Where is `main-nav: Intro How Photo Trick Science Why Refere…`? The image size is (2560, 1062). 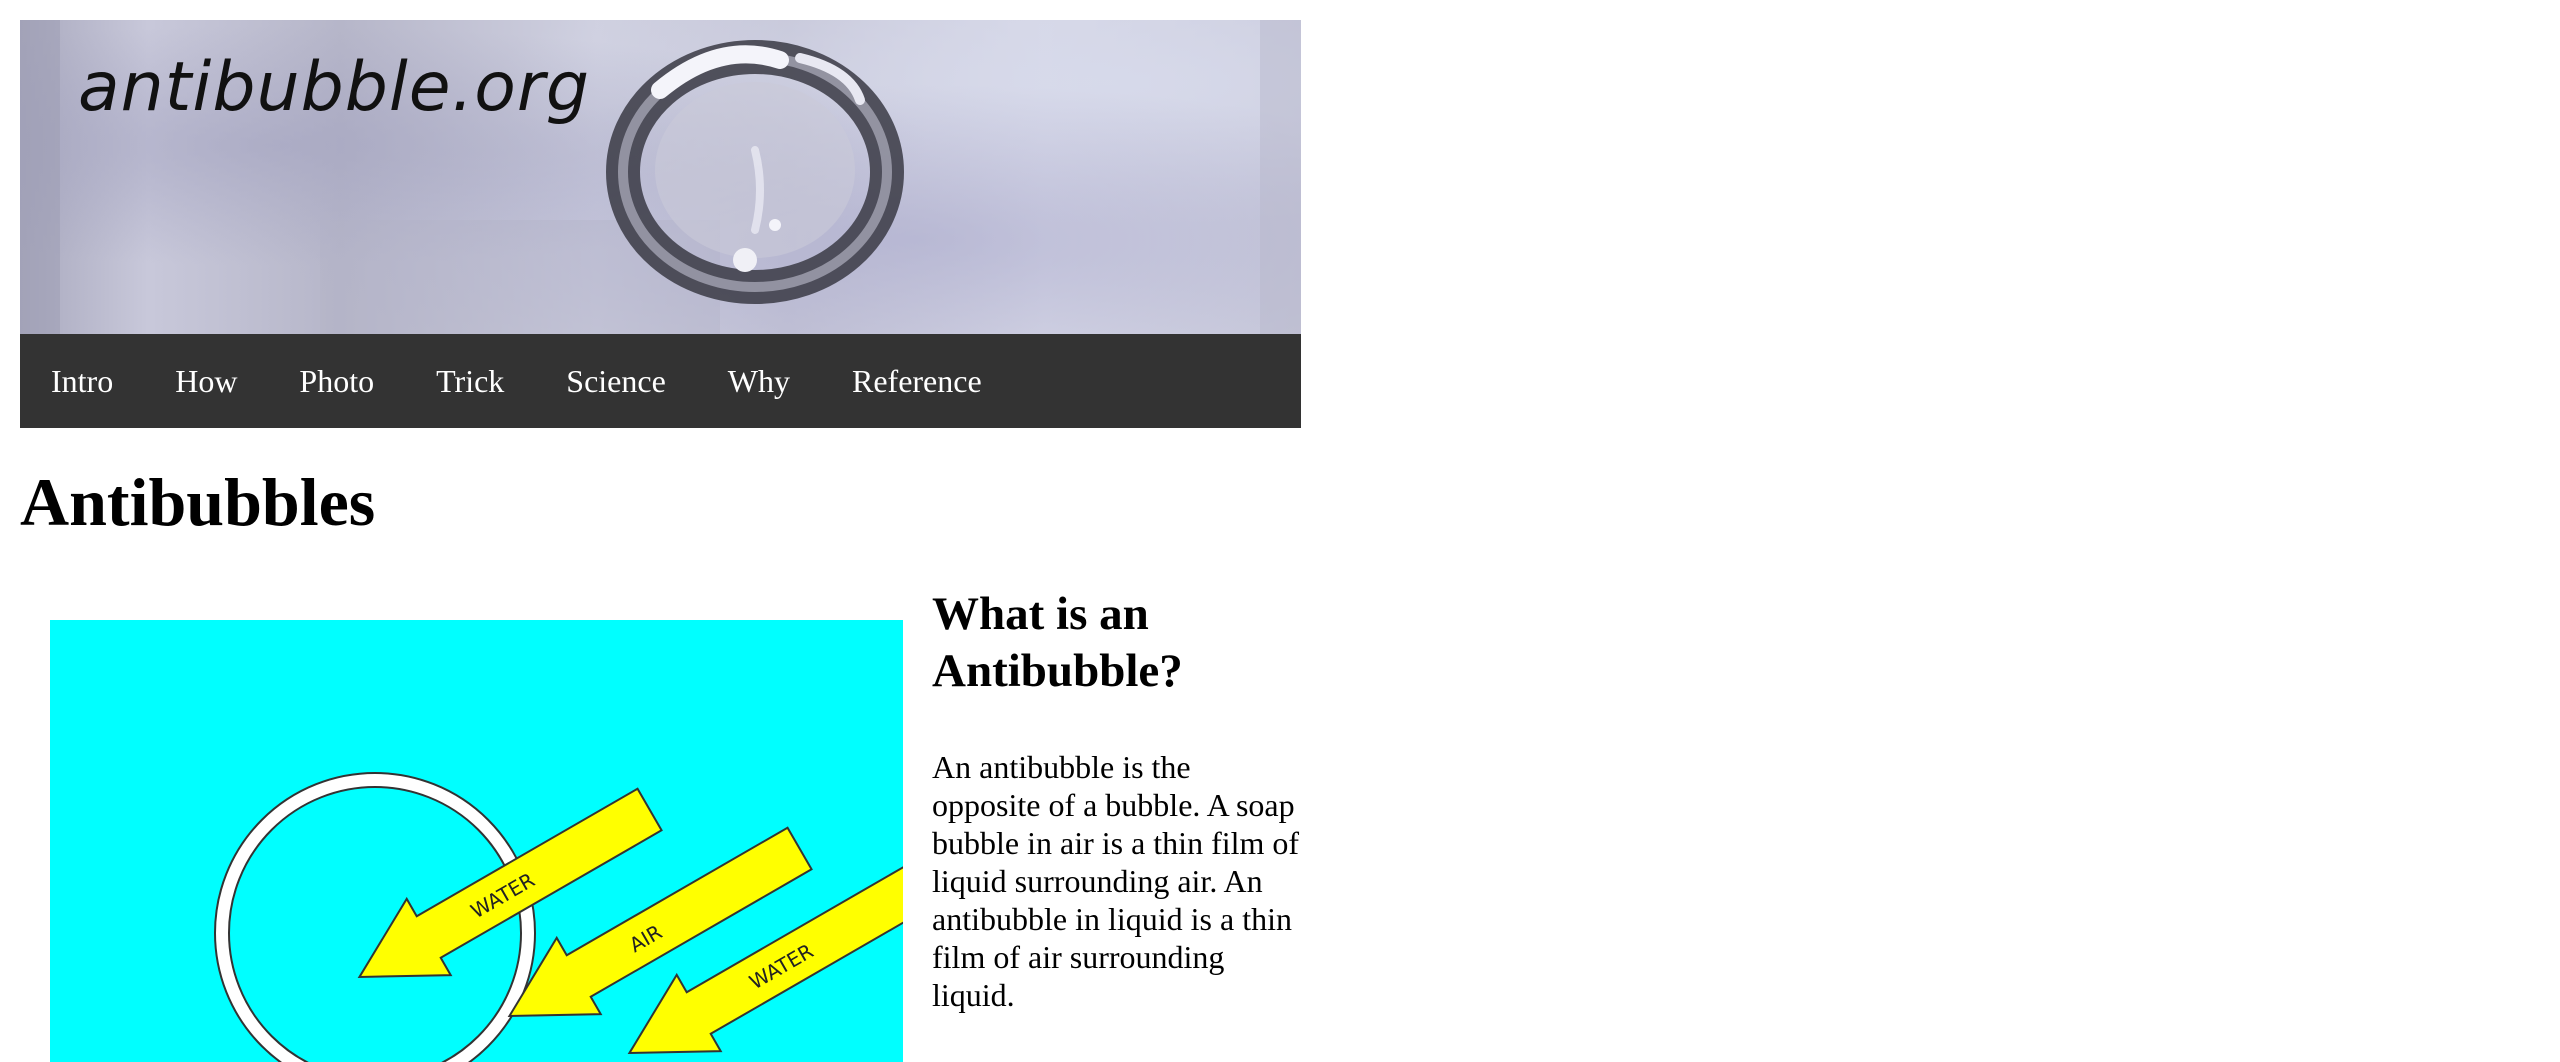
main-nav: Intro How Photo Trick Science Why Refere… is located at coordinates (660, 381).